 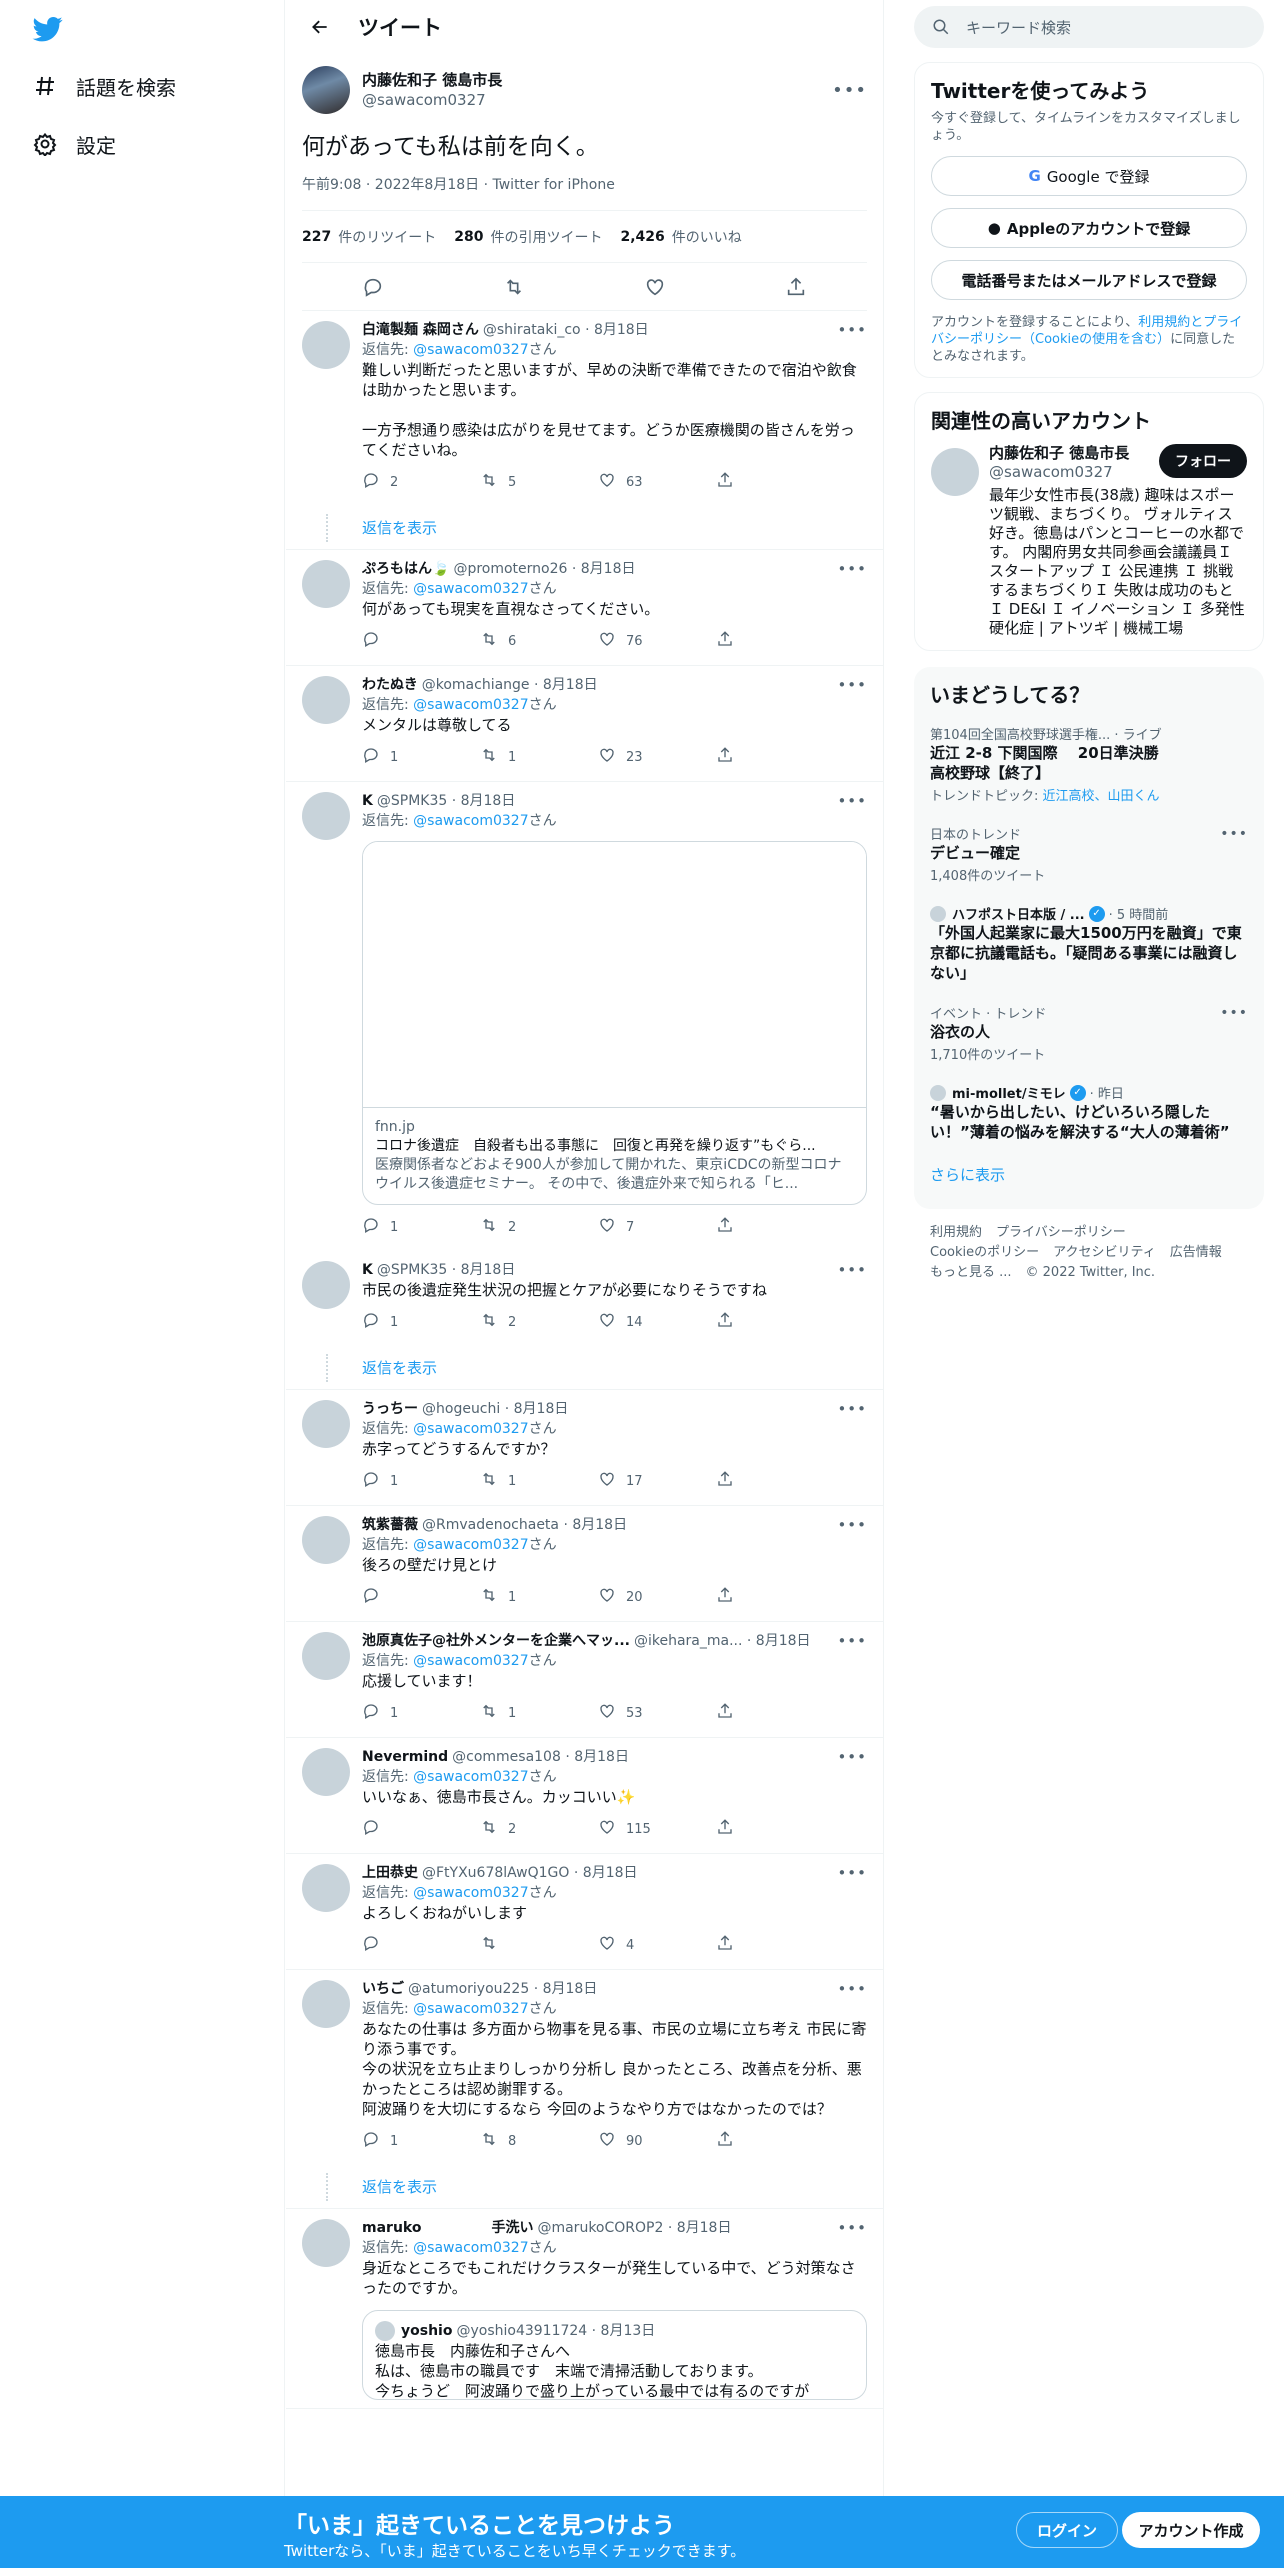 I want to click on quote-count: 280, so click(x=468, y=237).